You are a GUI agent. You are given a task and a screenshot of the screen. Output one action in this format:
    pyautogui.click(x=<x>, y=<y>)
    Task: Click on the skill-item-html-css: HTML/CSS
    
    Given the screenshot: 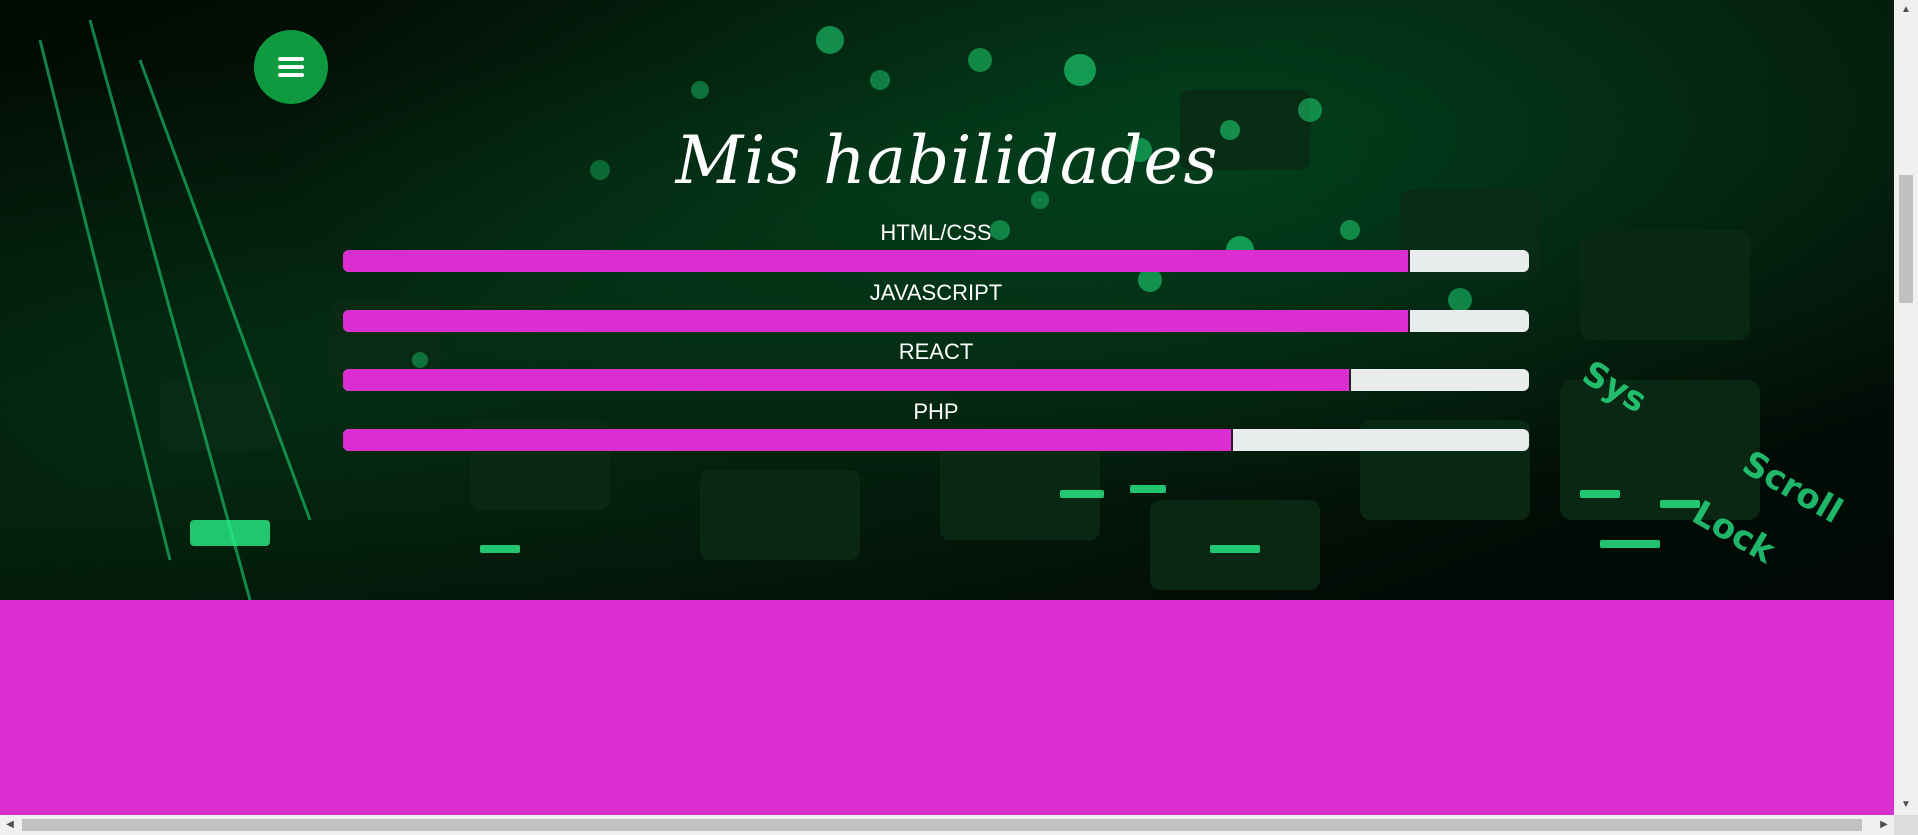 What is the action you would take?
    pyautogui.click(x=936, y=246)
    